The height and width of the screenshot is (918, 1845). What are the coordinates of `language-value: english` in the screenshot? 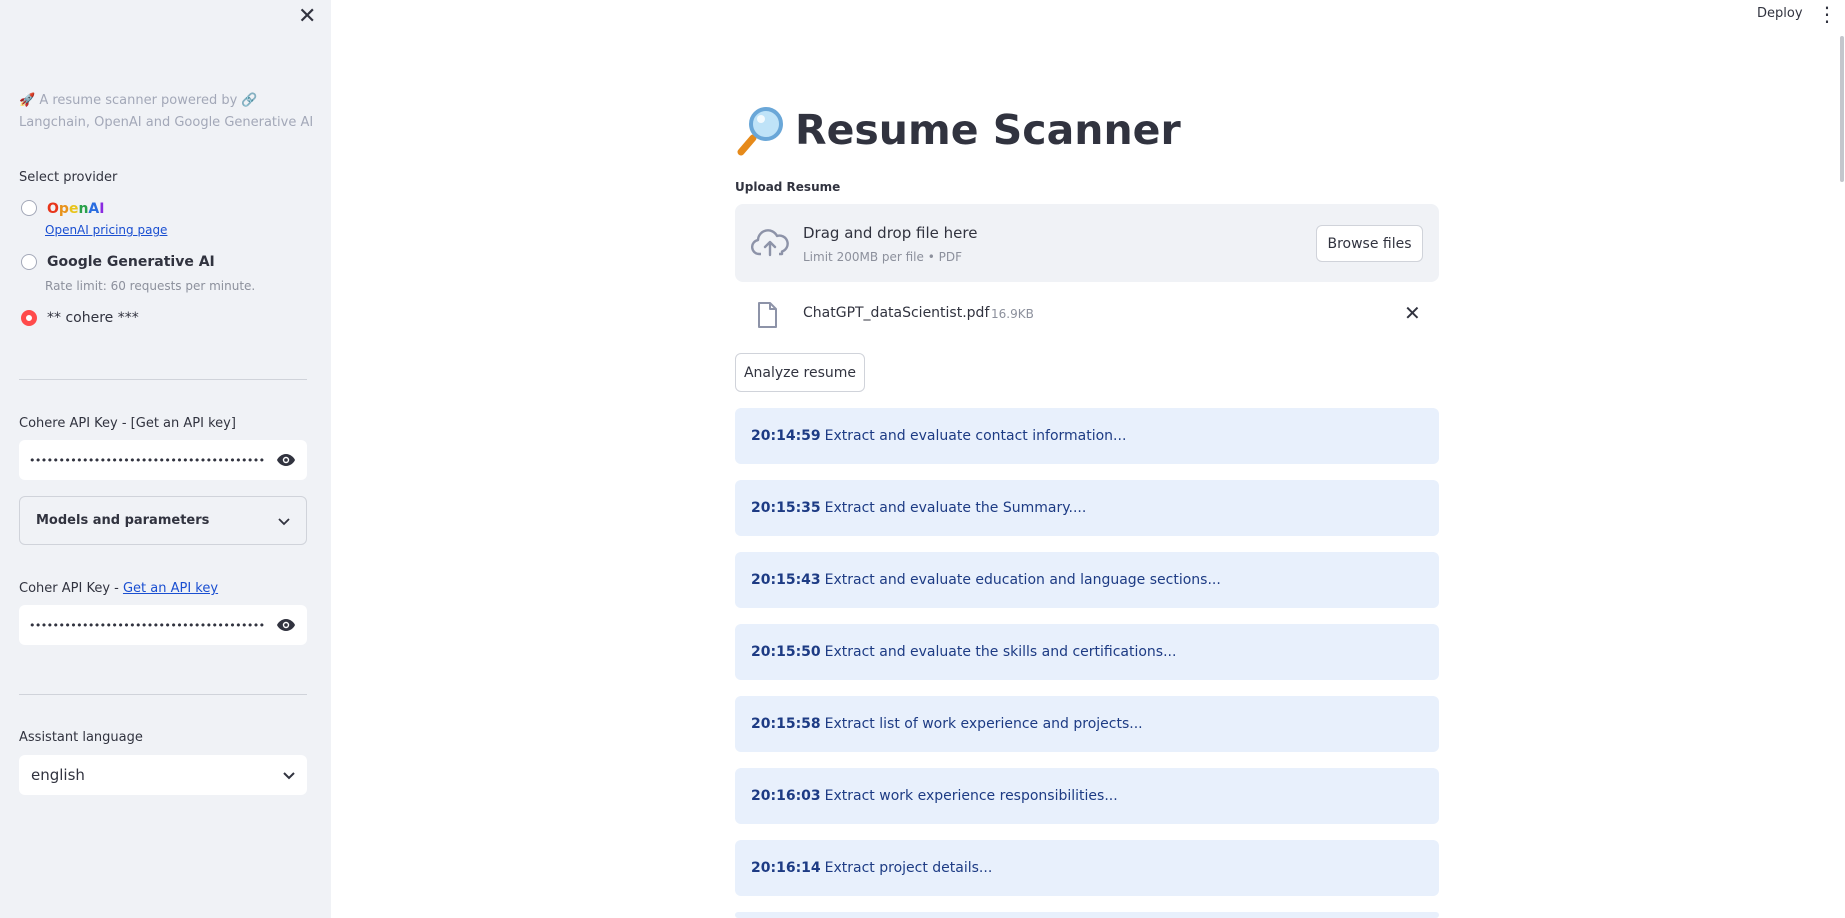 It's located at (58, 775).